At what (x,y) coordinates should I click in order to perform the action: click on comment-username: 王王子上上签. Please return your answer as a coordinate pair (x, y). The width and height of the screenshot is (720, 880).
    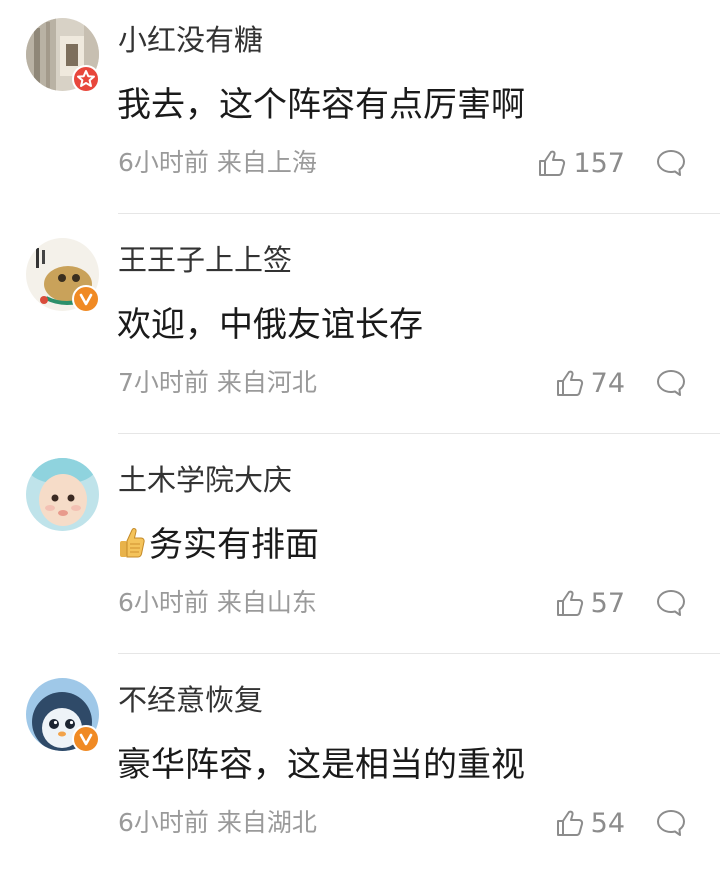
    Looking at the image, I should click on (205, 260).